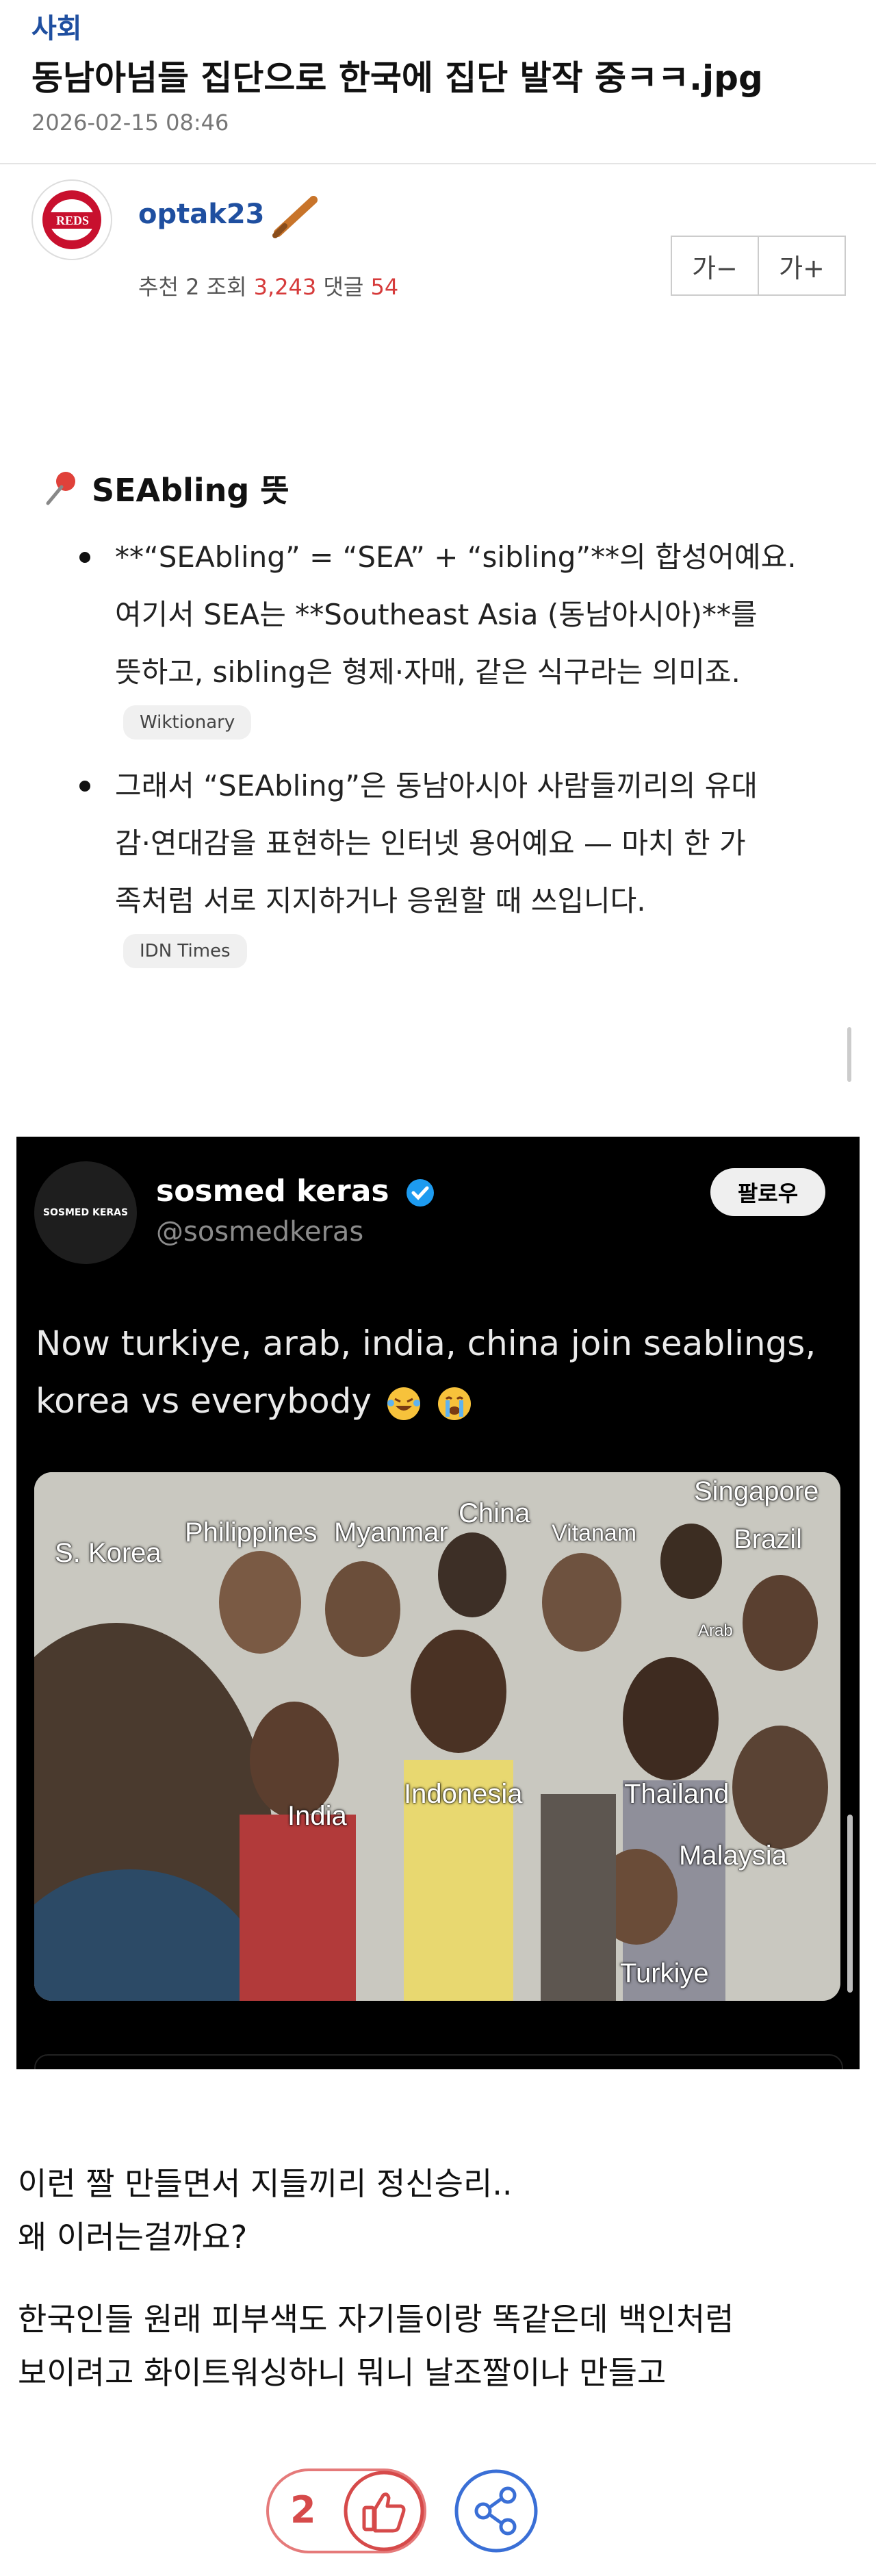 Image resolution: width=876 pixels, height=2576 pixels. What do you see at coordinates (380, 901) in the screenshot?
I see `bullet-line: 족처럼 서로 지지하거나 응원할 때 쓰입니다.` at bounding box center [380, 901].